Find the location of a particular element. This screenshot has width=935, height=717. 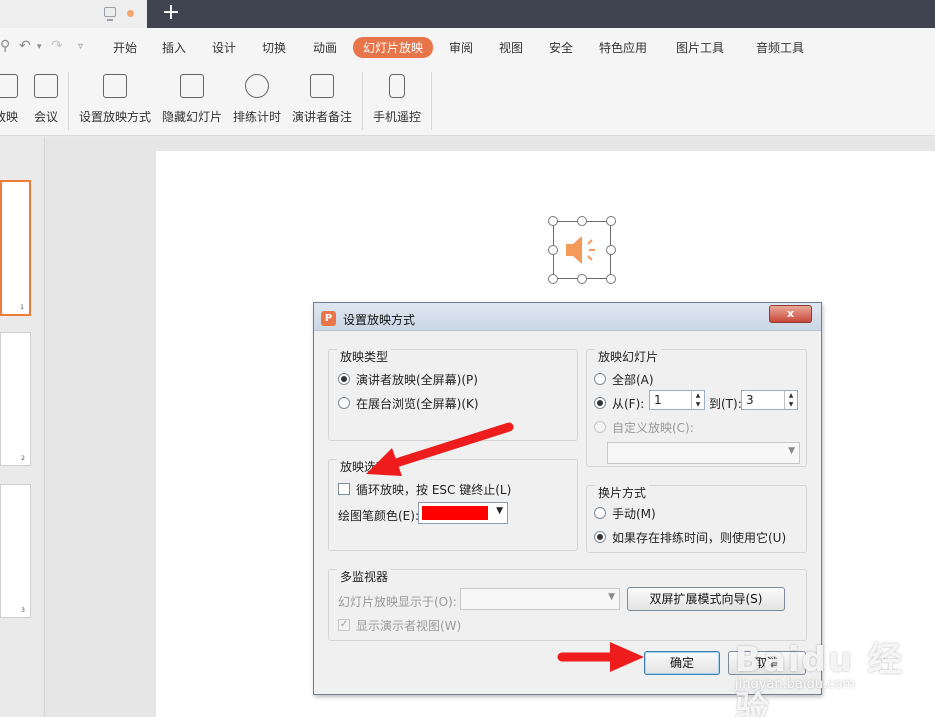

search-icon: ⚲ is located at coordinates (5, 46).